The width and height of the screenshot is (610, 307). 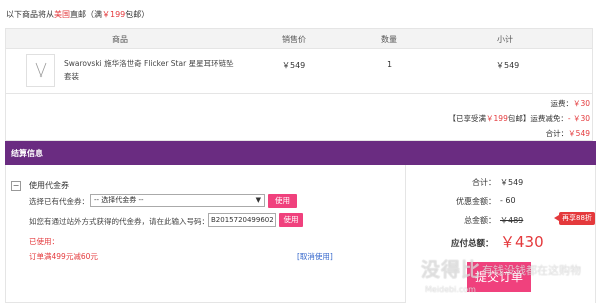 I want to click on header-quantity: 数量, so click(x=389, y=39).